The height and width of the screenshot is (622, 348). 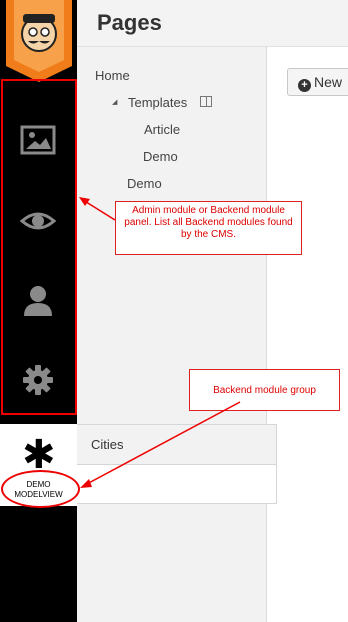 I want to click on tree-item-article: Article, so click(x=162, y=129).